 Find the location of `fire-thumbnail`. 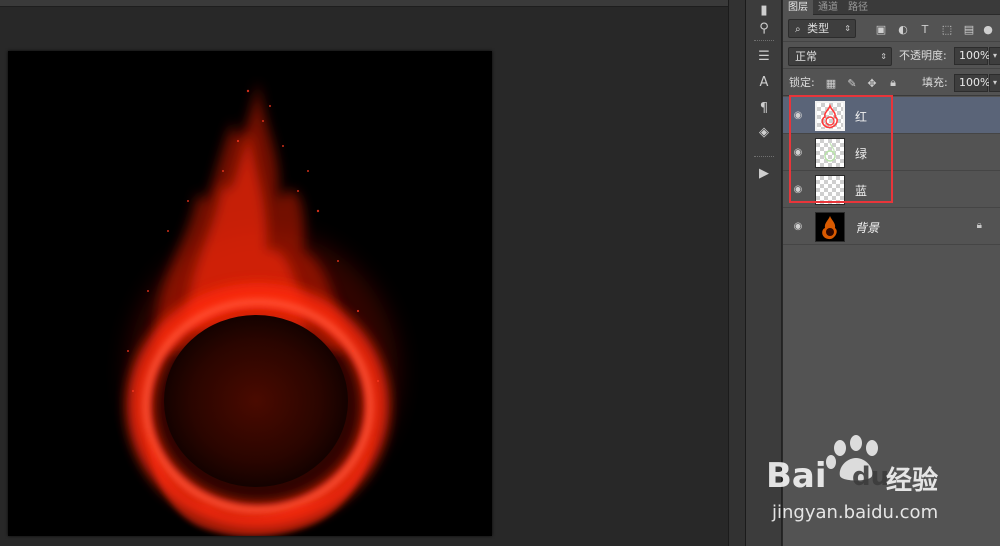

fire-thumbnail is located at coordinates (830, 227).